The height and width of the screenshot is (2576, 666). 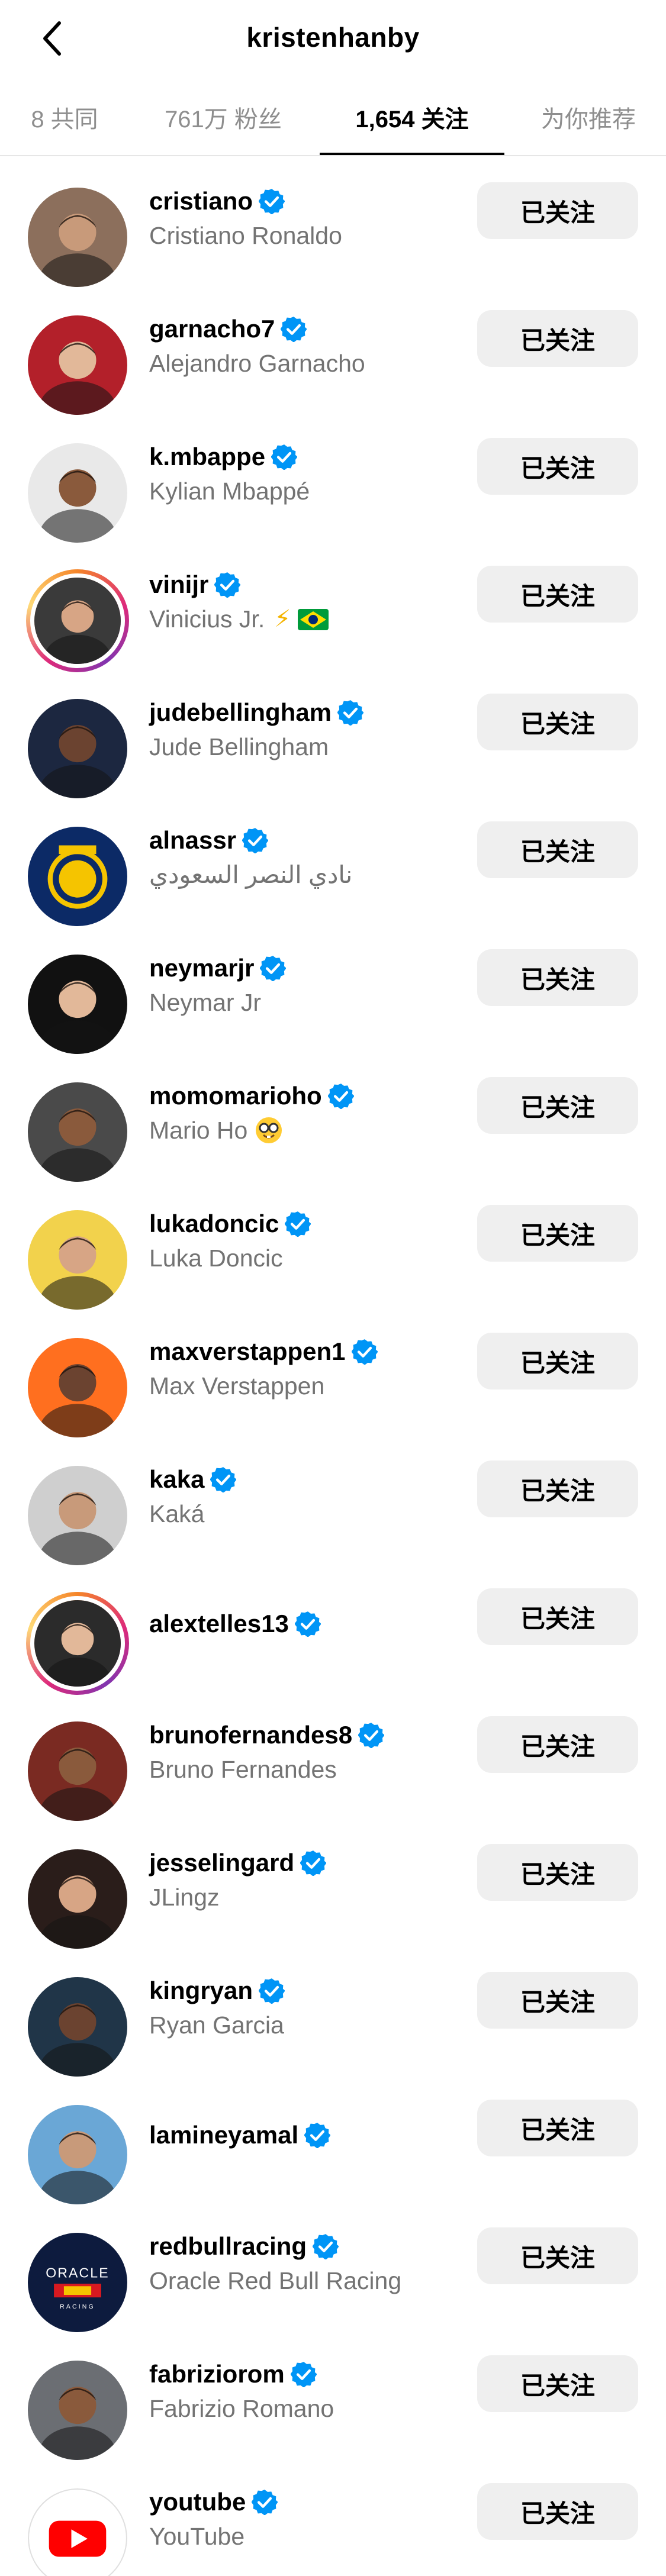 I want to click on list-item: maxverstappen1 Max Verstappen 已关注, so click(x=333, y=1373).